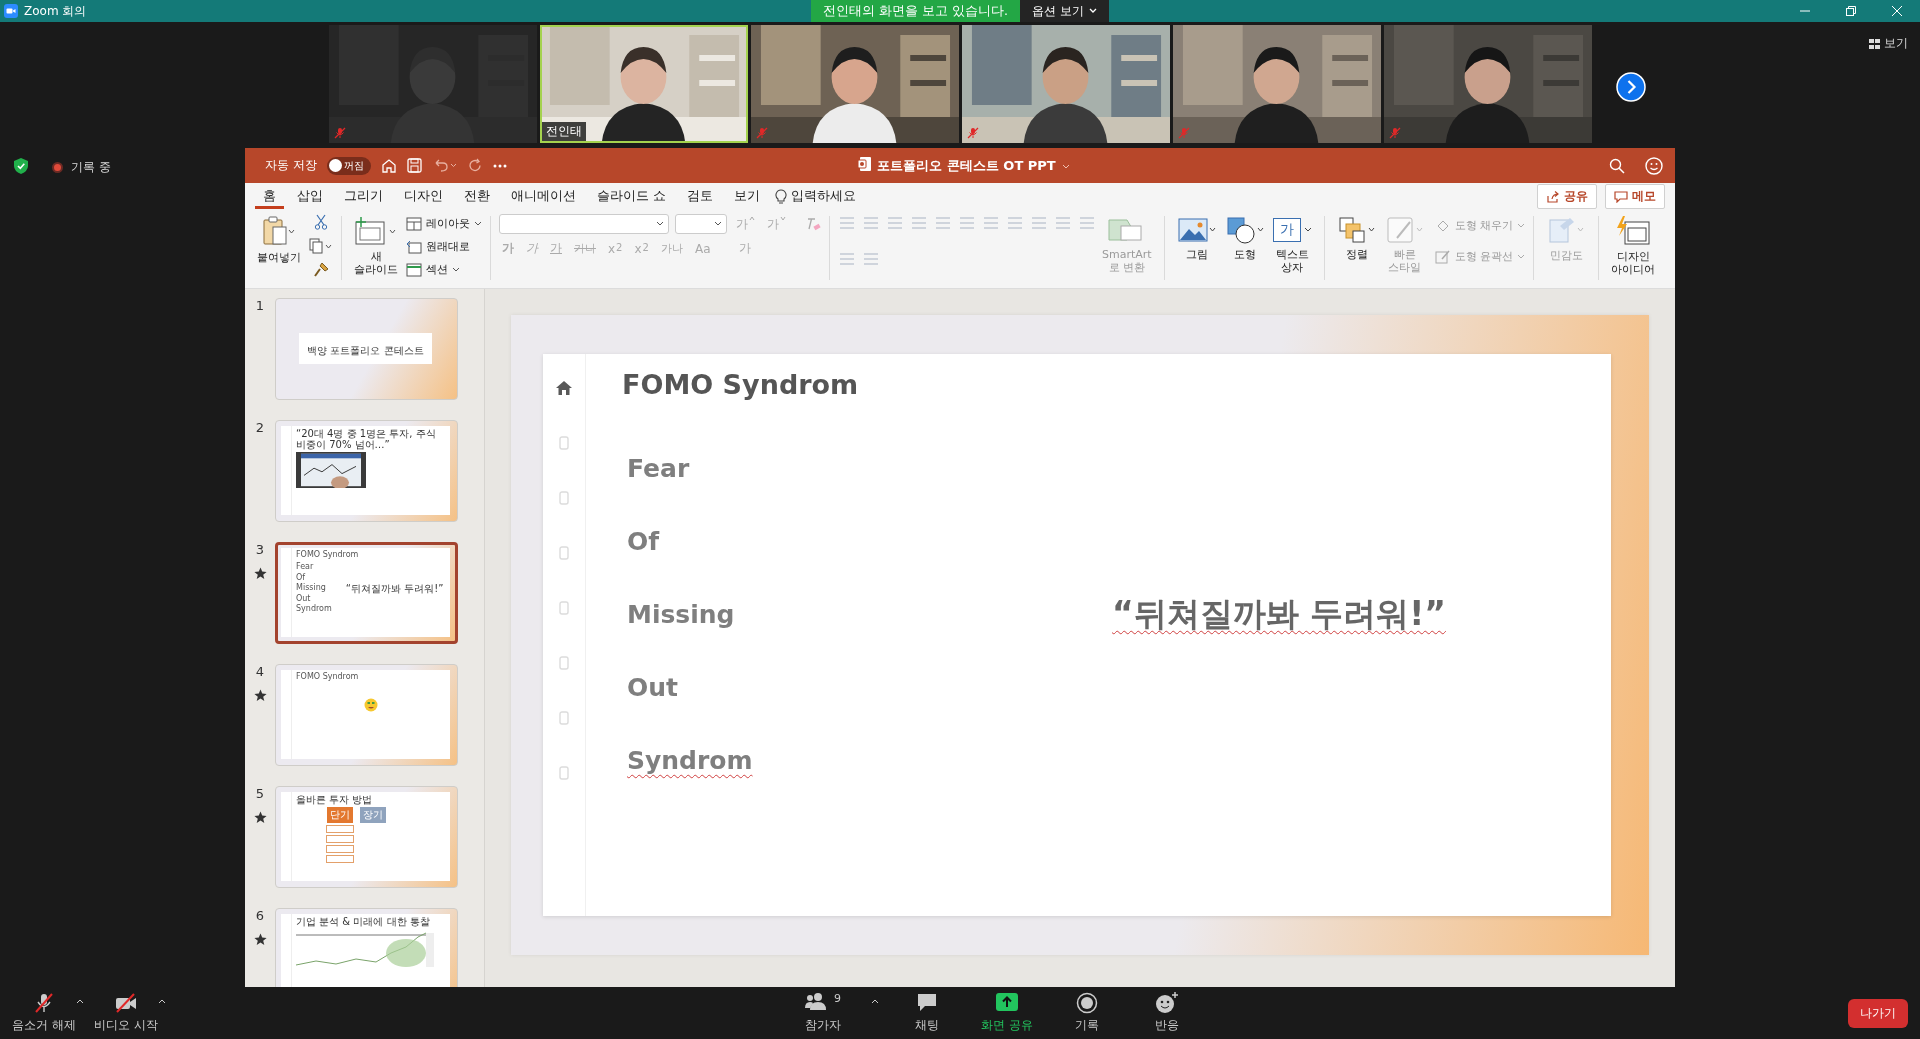 Image resolution: width=1920 pixels, height=1039 pixels. What do you see at coordinates (373, 815) in the screenshot?
I see `category-tag: 장기` at bounding box center [373, 815].